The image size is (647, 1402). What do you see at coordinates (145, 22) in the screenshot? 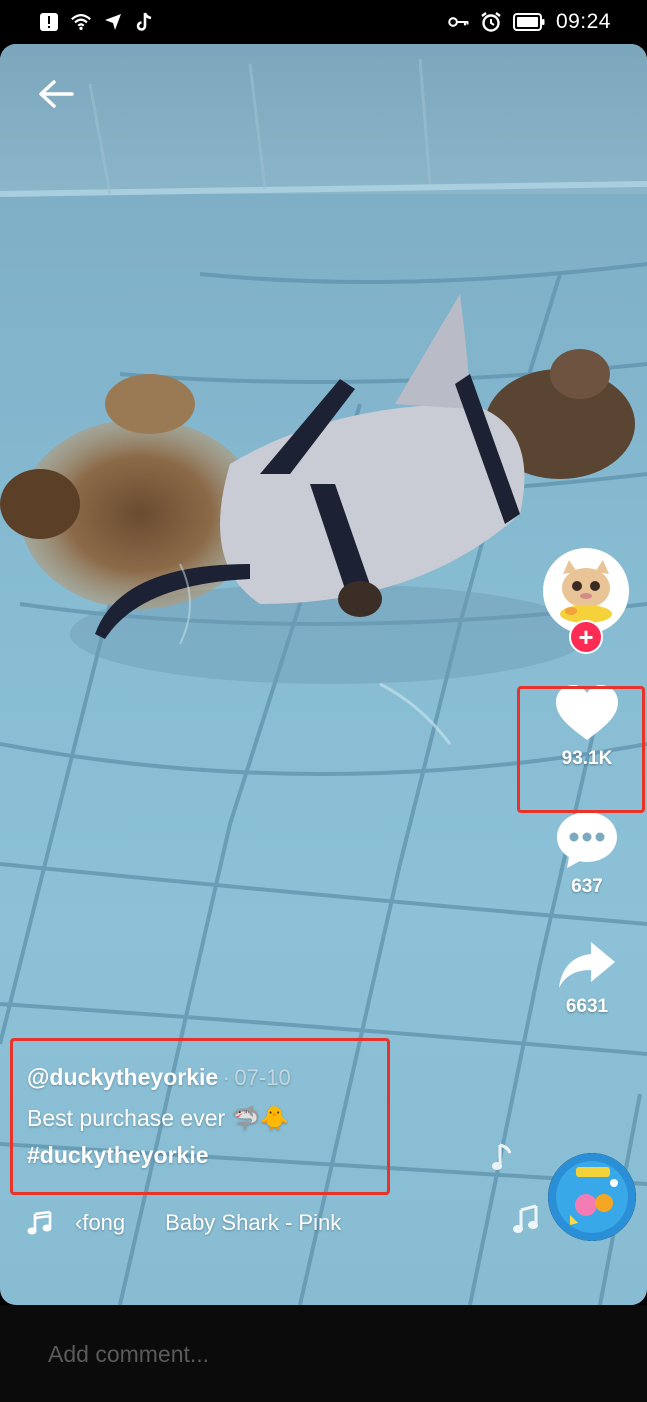
I see `tiktok-icon` at bounding box center [145, 22].